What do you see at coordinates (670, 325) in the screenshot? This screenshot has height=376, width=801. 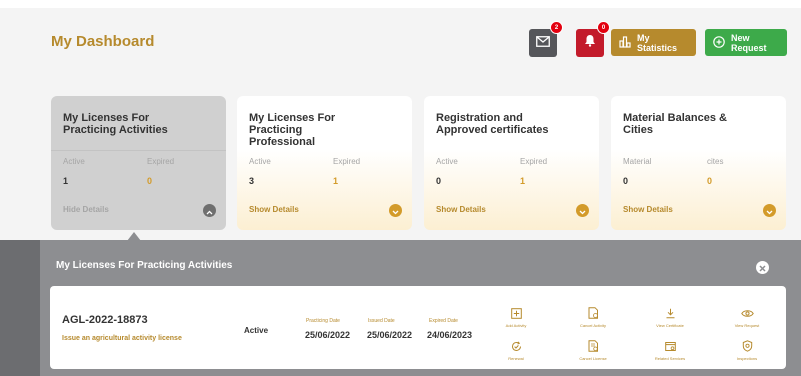 I see `view-certificate-label: View Certificate` at bounding box center [670, 325].